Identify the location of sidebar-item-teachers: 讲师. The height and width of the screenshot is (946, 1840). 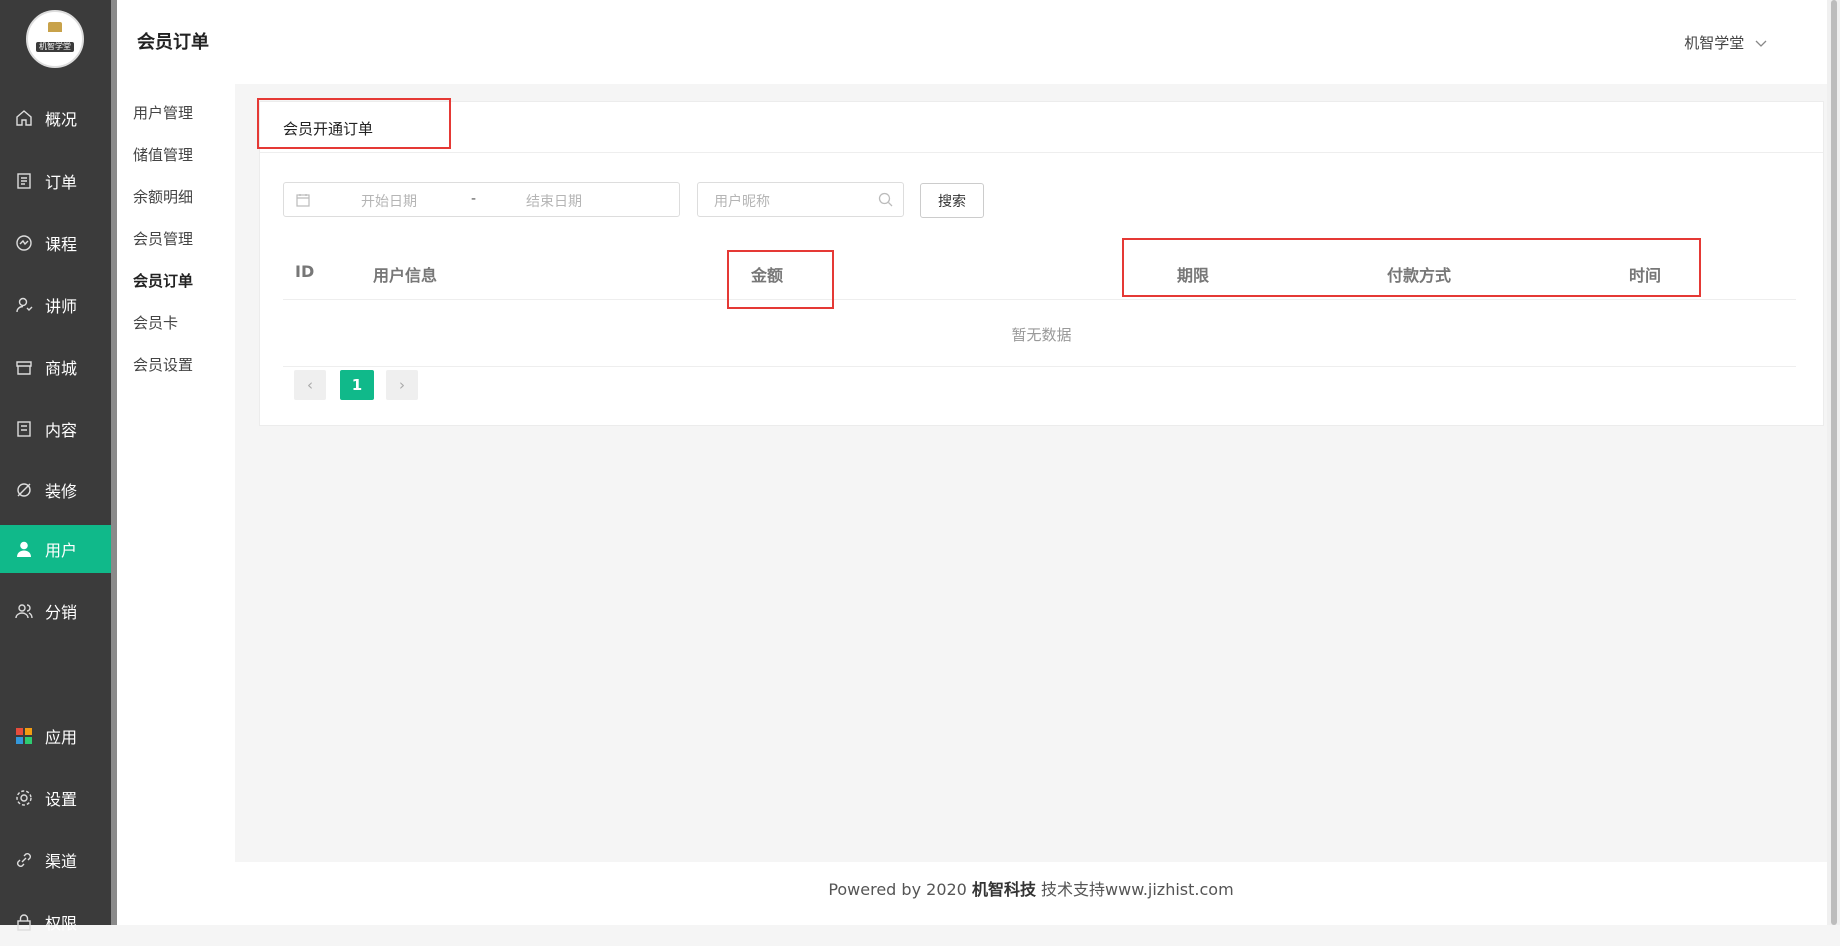
(55, 305).